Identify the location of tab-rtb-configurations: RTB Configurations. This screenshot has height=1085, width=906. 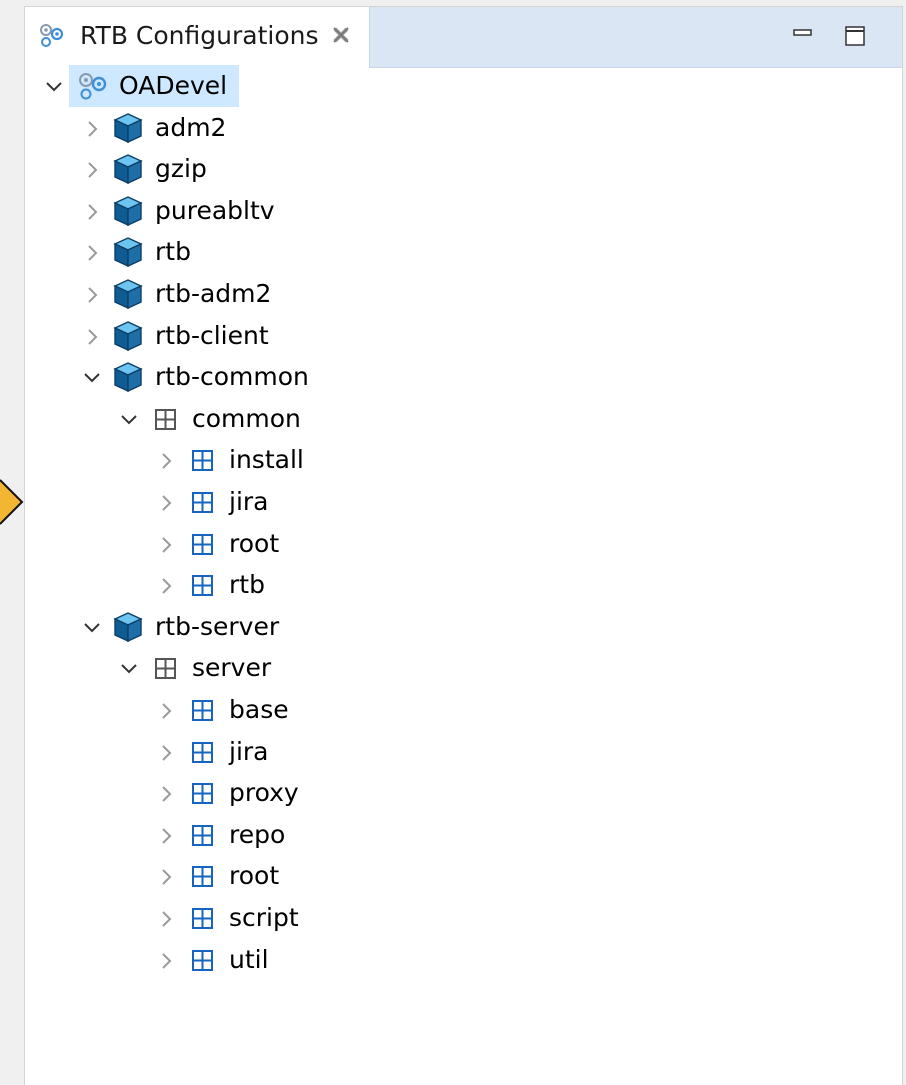
(197, 37).